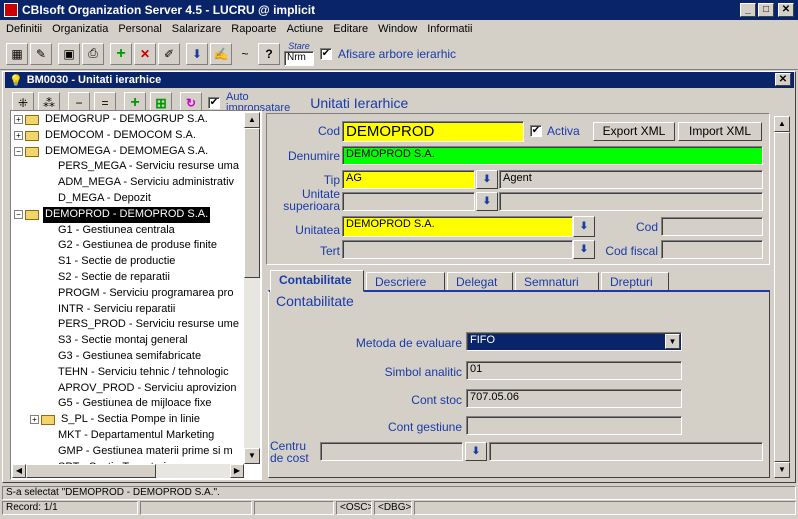  I want to click on dbg-indicator: <DBG>, so click(393, 508).